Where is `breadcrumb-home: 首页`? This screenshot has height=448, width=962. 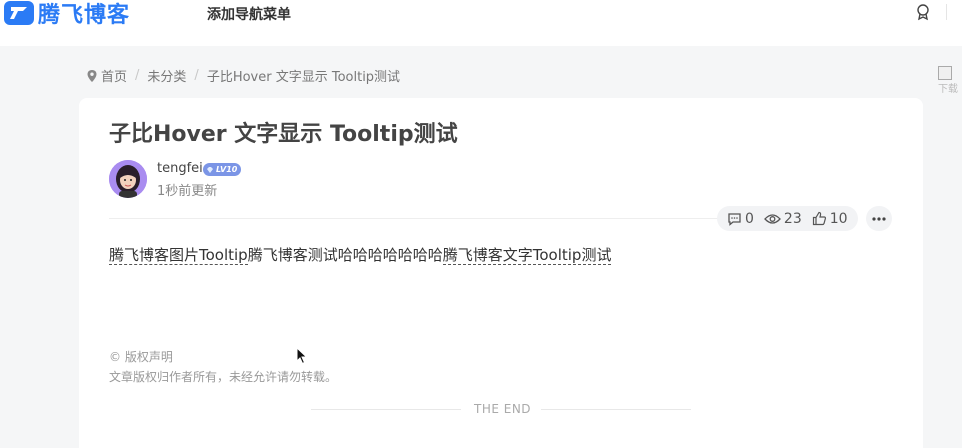
breadcrumb-home: 首页 is located at coordinates (114, 75).